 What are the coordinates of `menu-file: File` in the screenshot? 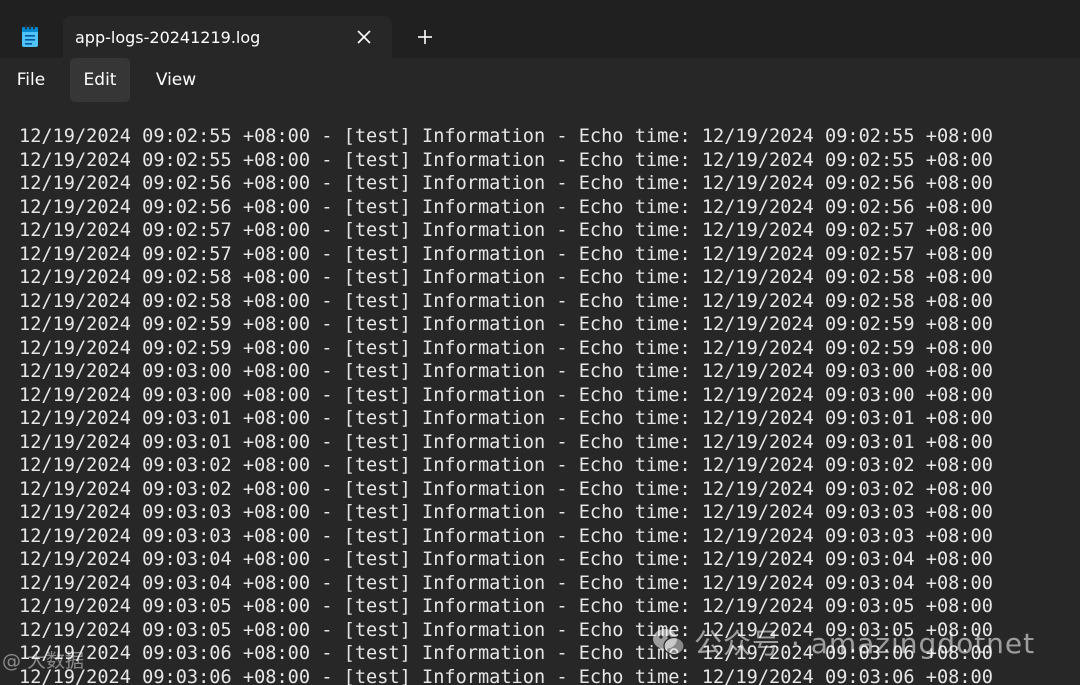 It's located at (31, 80).